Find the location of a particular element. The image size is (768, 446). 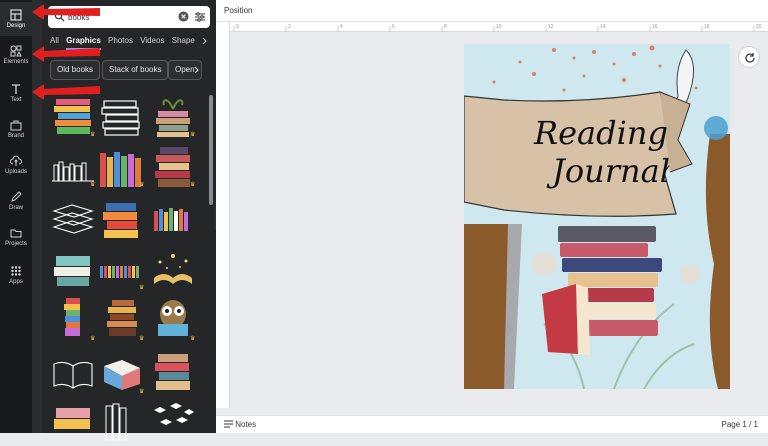

rail-label: Brand is located at coordinates (15, 136).